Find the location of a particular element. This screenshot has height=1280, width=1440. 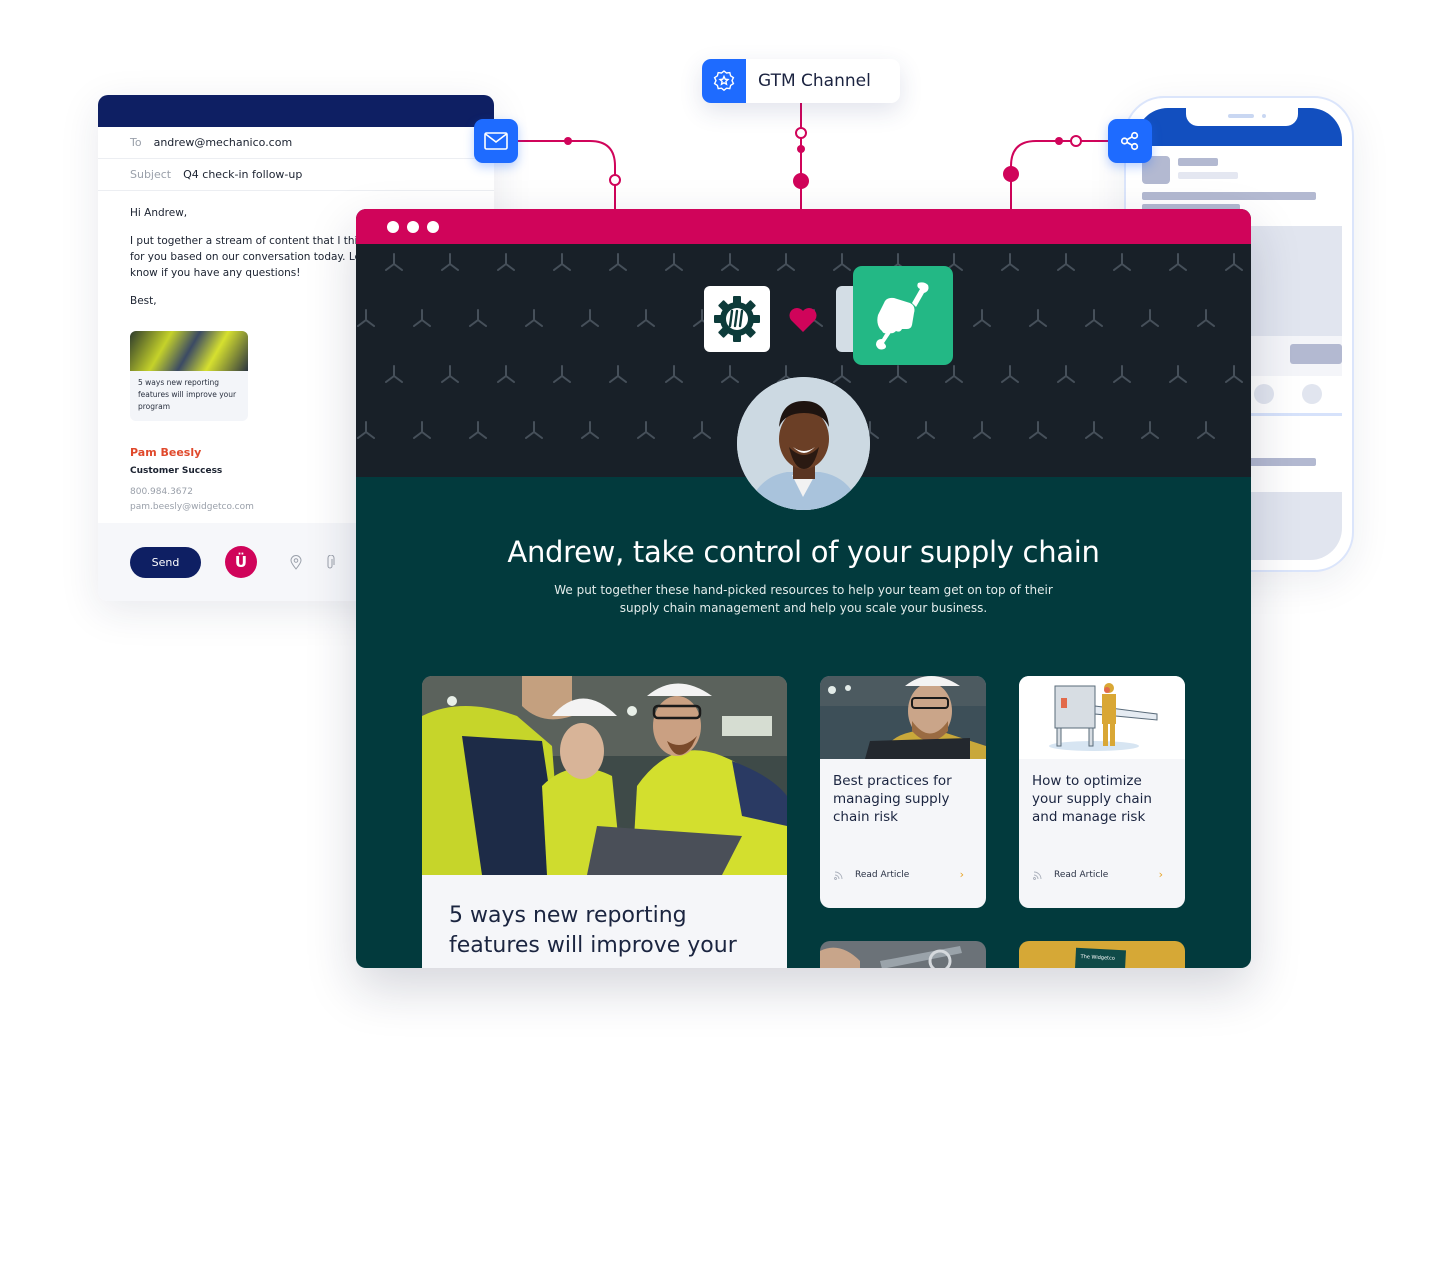

gtm-channel-label: GTM Channel is located at coordinates (814, 81).